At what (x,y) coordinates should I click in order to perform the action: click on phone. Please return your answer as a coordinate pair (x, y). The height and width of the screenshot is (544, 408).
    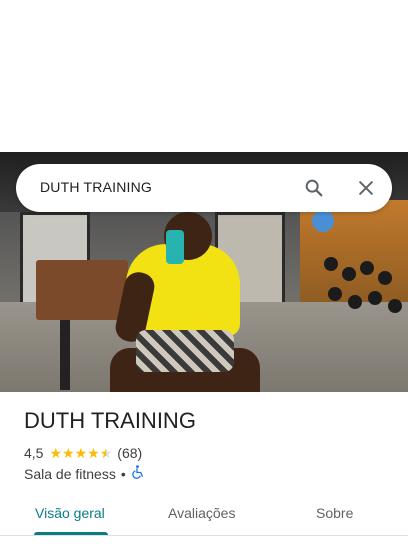
    Looking at the image, I should click on (175, 247).